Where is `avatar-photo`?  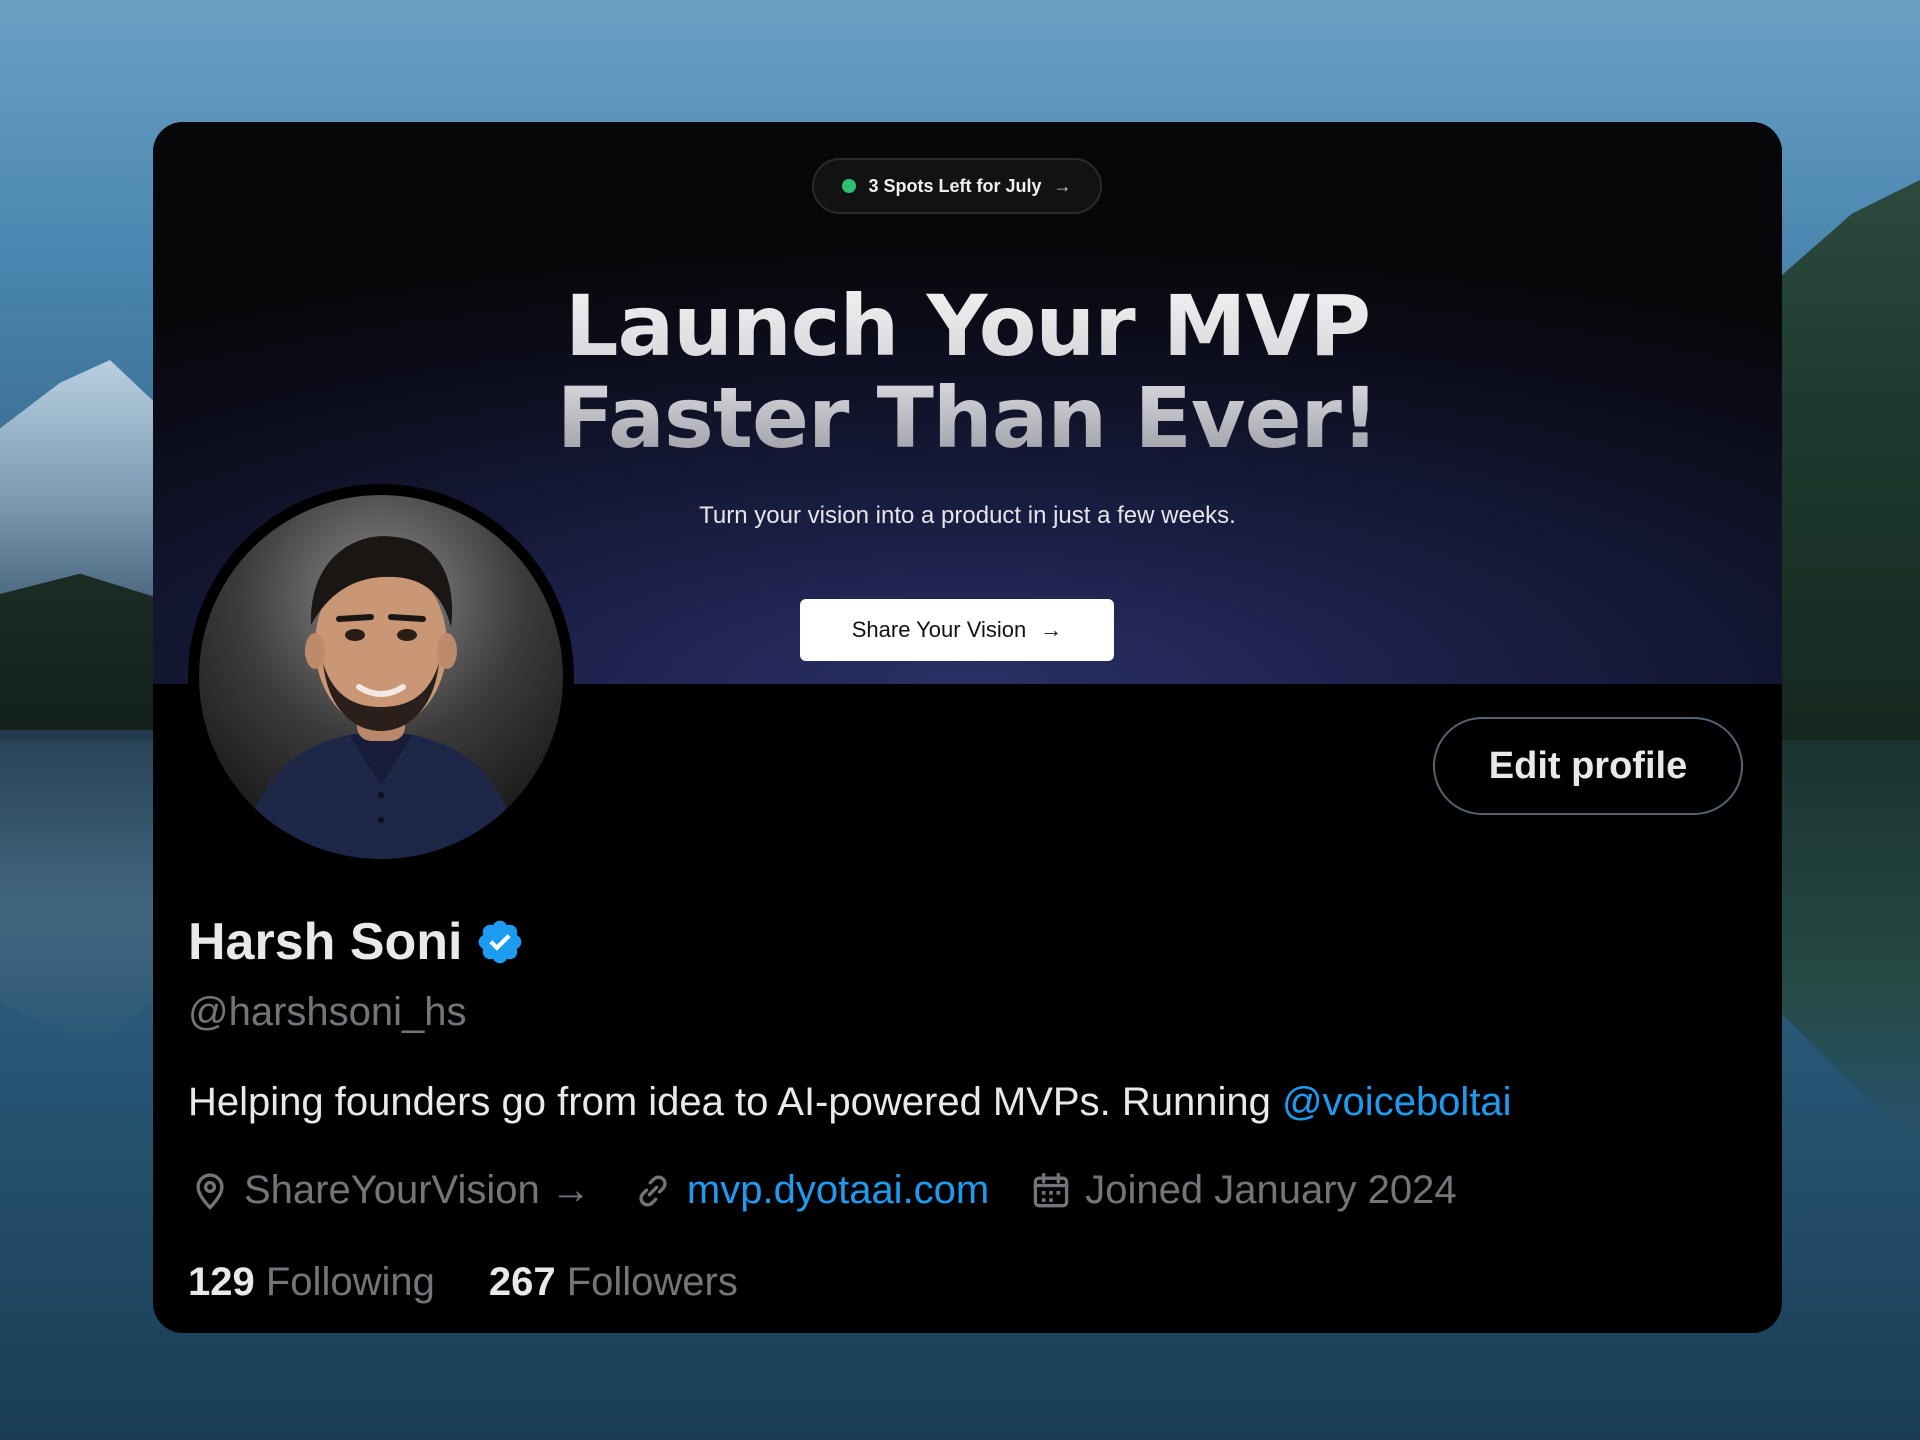
avatar-photo is located at coordinates (381, 677).